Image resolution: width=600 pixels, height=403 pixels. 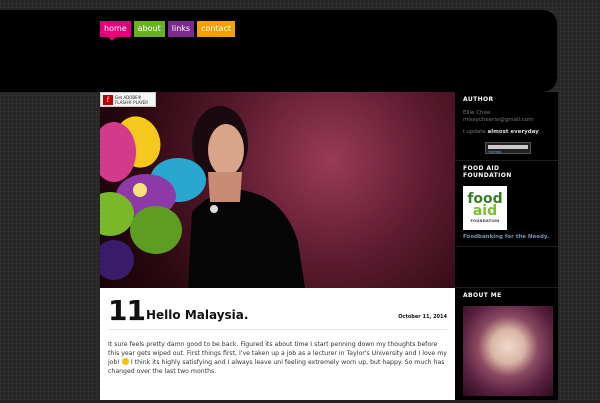 I want to click on about-me-heading: ABOUT ME, so click(x=482, y=295).